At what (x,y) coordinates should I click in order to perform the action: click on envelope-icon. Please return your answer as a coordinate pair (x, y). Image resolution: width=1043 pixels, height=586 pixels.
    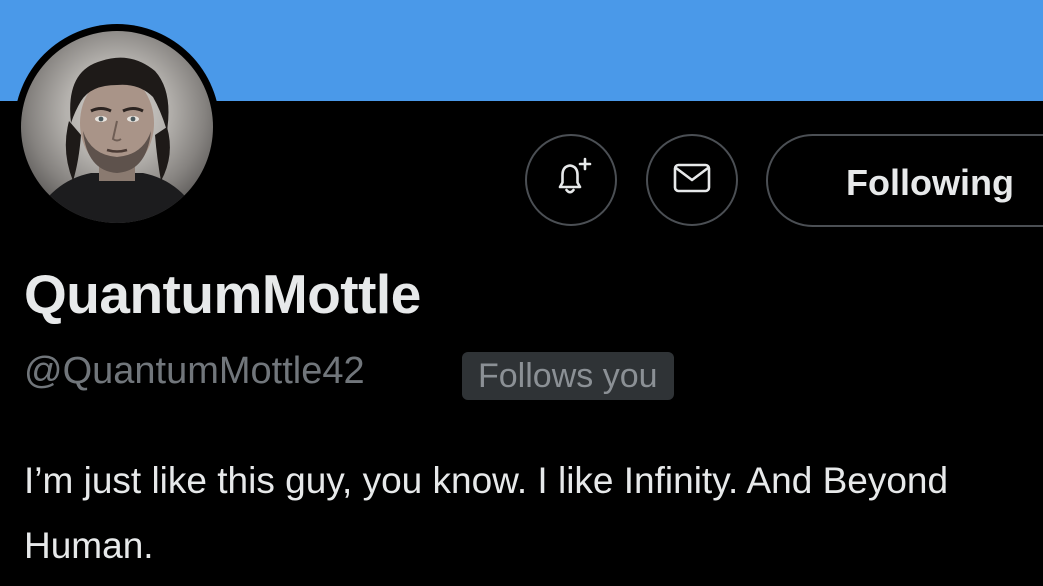
    Looking at the image, I should click on (692, 180).